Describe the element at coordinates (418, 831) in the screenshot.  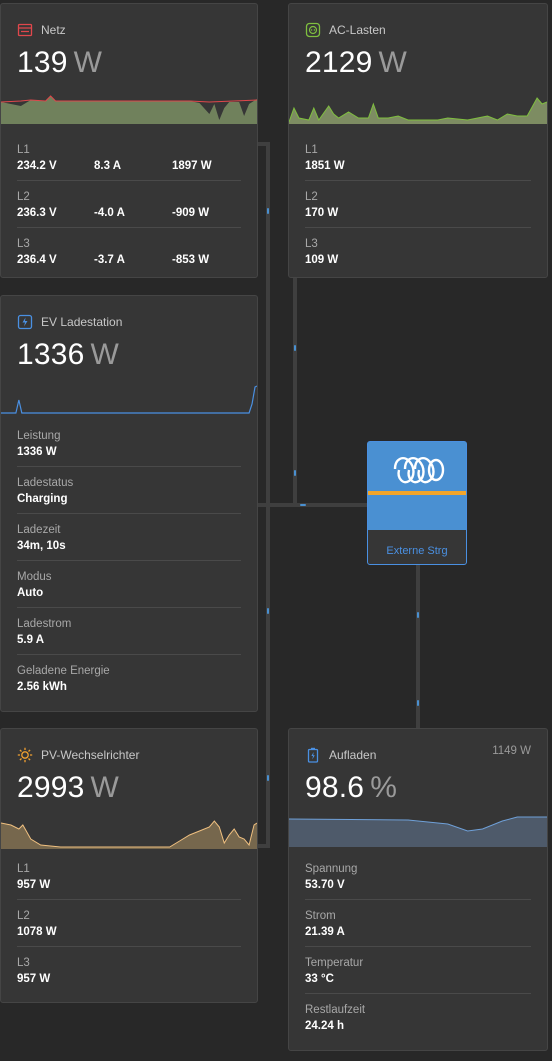
I see `battery-sparkline` at that location.